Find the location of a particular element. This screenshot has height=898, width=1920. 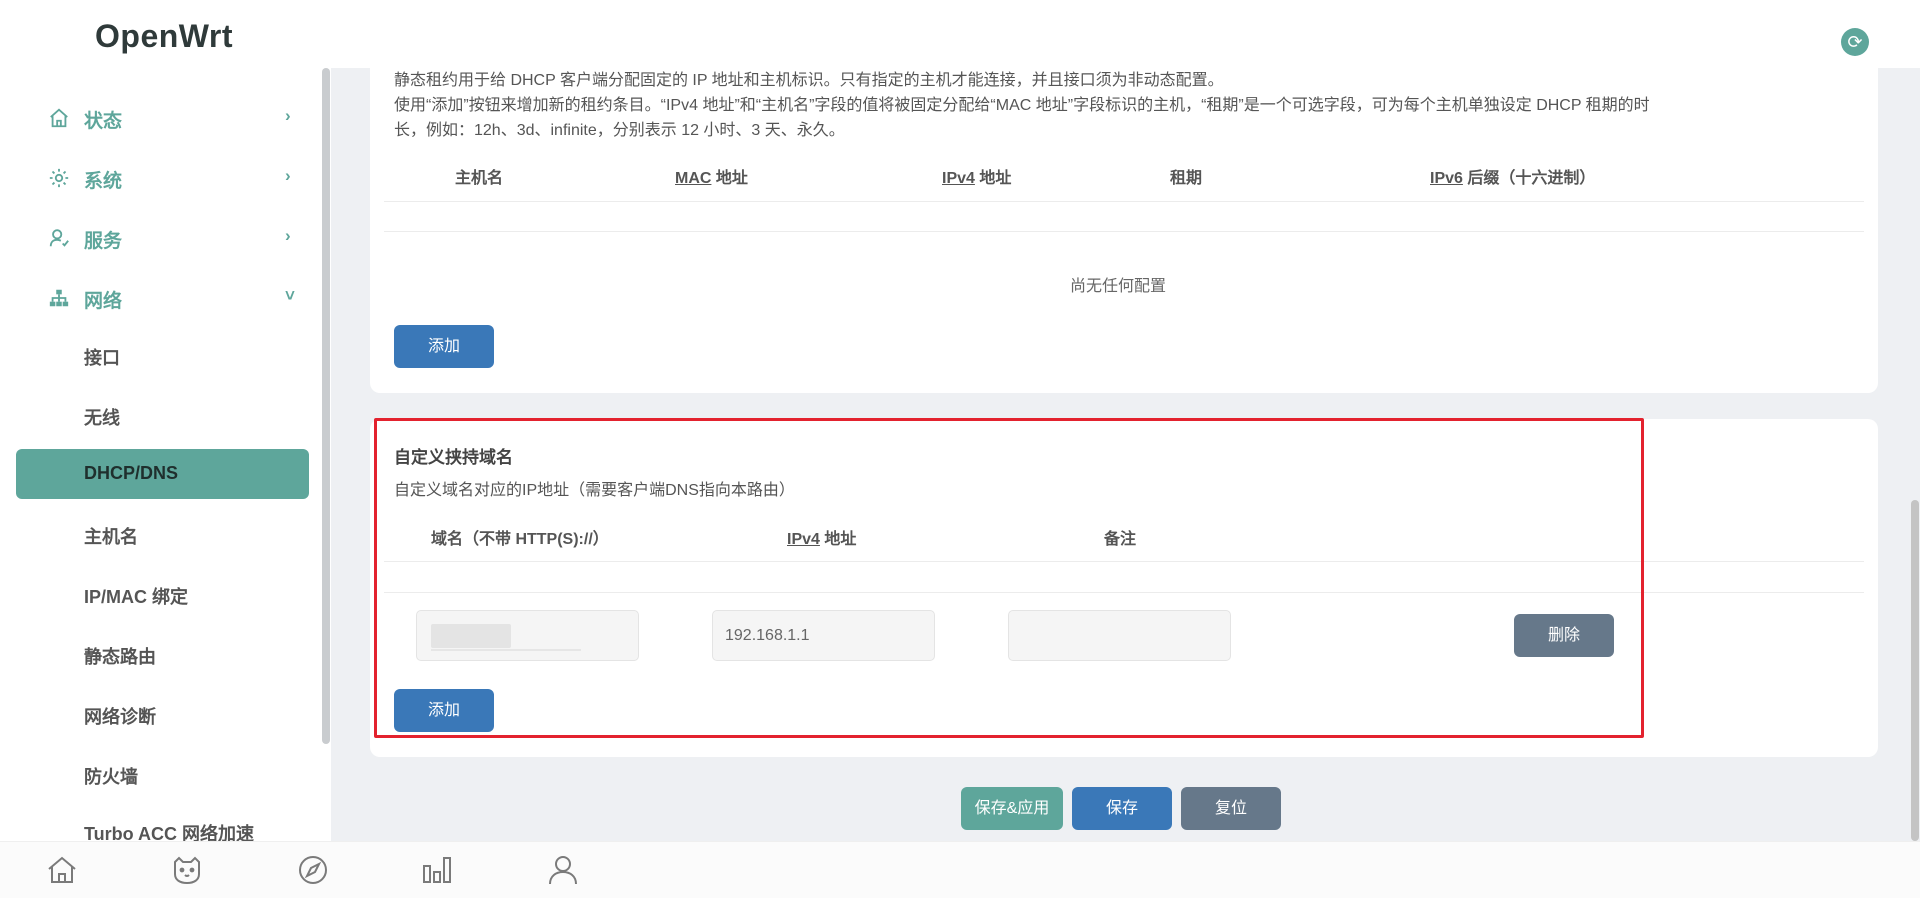

ipv6-abbr: IPv6 is located at coordinates (1446, 178).